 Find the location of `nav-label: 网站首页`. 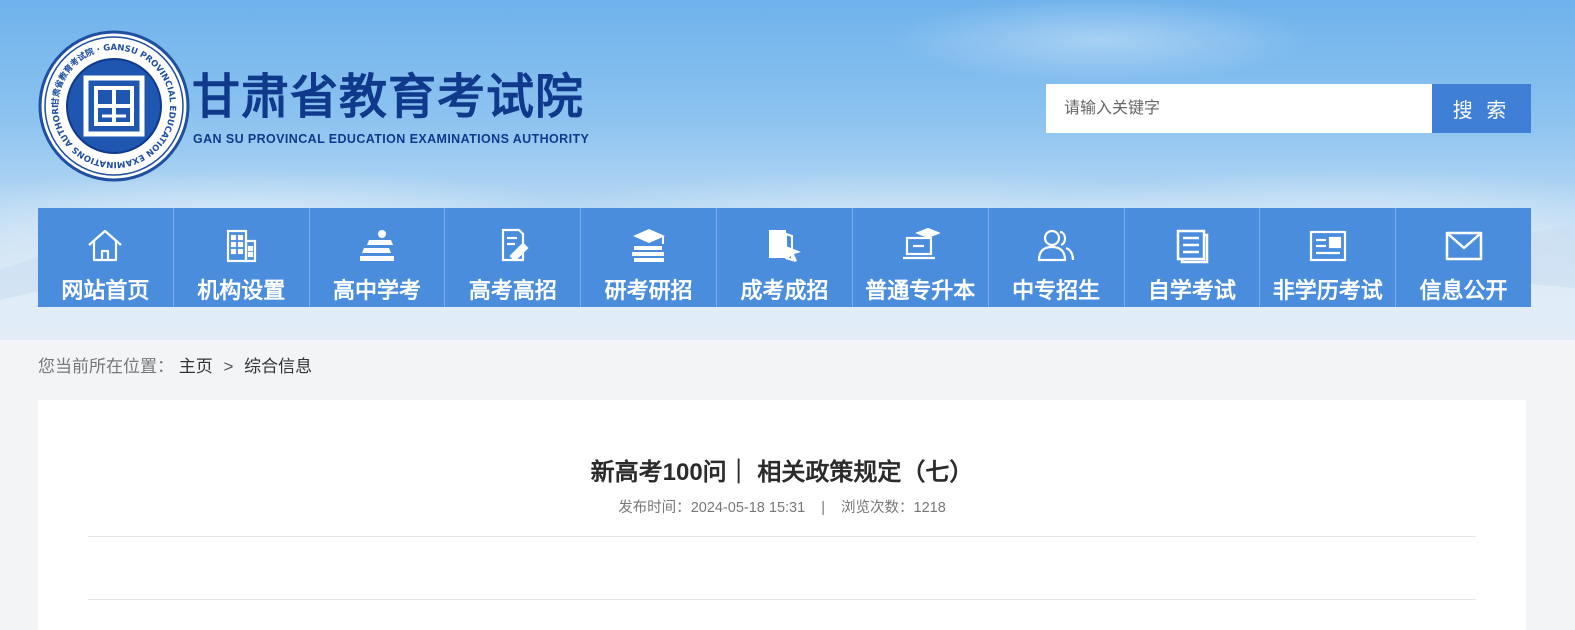

nav-label: 网站首页 is located at coordinates (105, 290).